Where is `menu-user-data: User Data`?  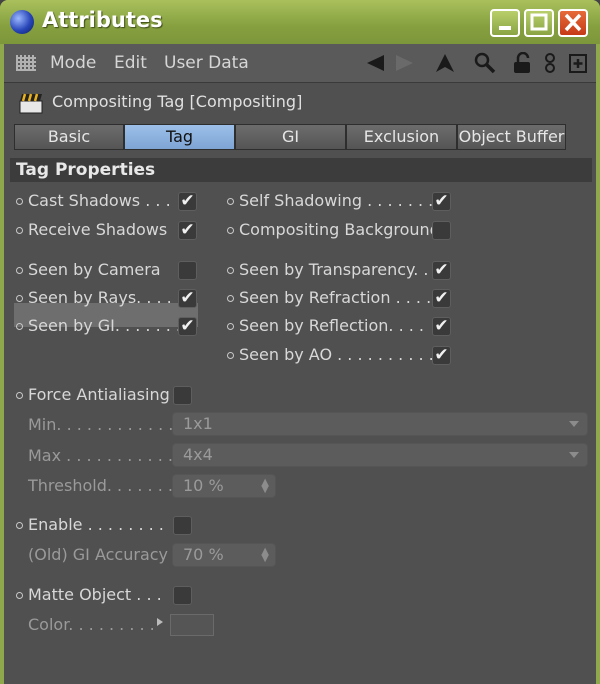 menu-user-data: User Data is located at coordinates (206, 63).